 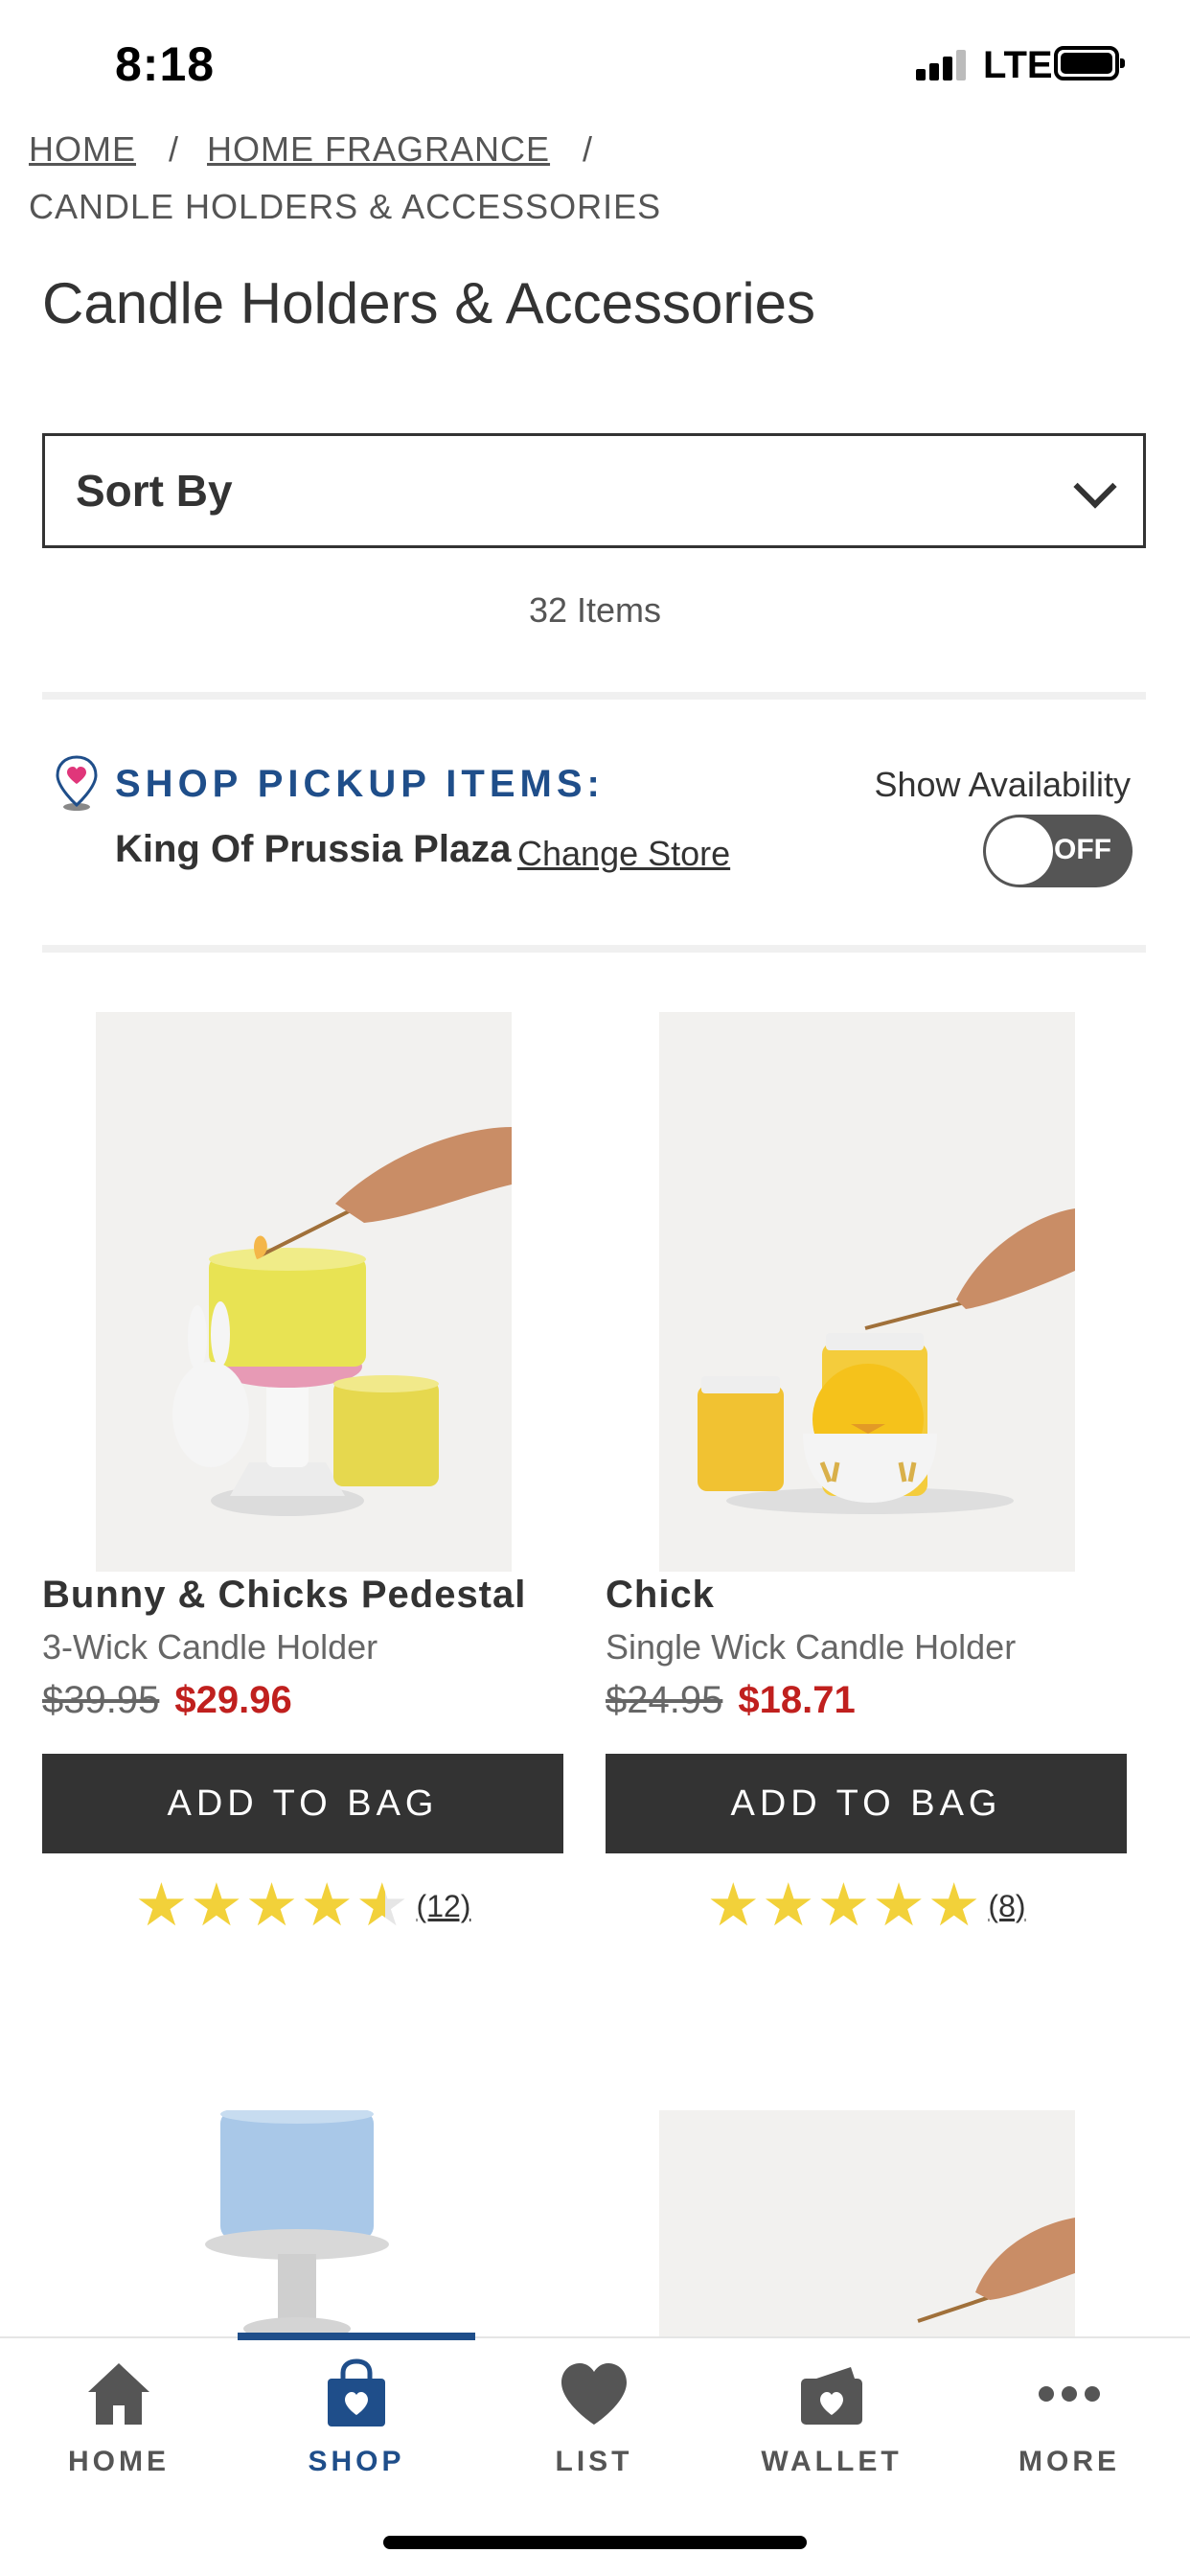 I want to click on status-time: 8:18, so click(x=166, y=64).